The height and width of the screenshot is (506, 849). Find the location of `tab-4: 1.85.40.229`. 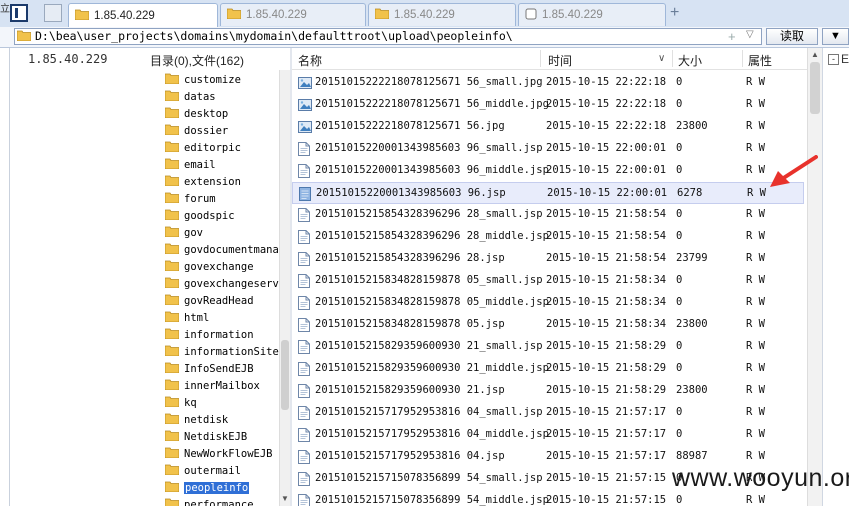

tab-4: 1.85.40.229 is located at coordinates (592, 14).